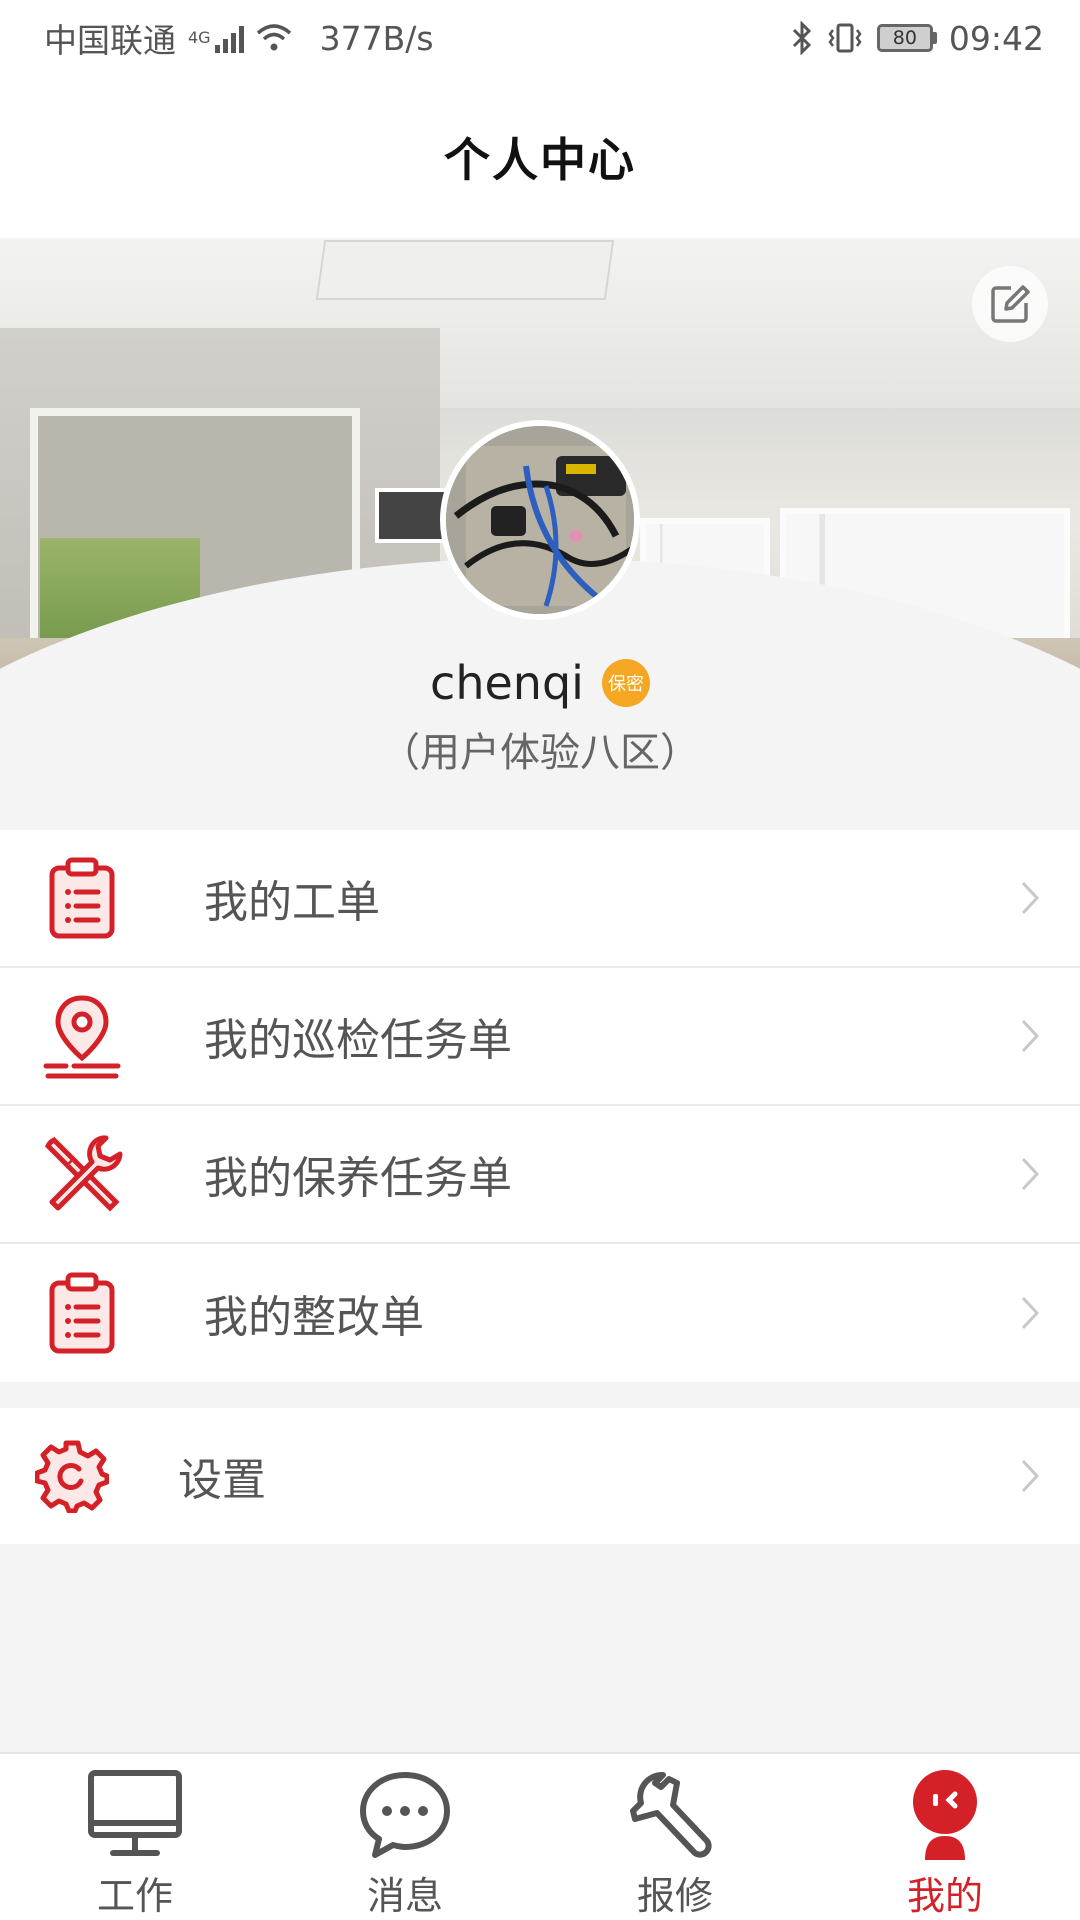  What do you see at coordinates (135, 1813) in the screenshot?
I see `monitor-icon` at bounding box center [135, 1813].